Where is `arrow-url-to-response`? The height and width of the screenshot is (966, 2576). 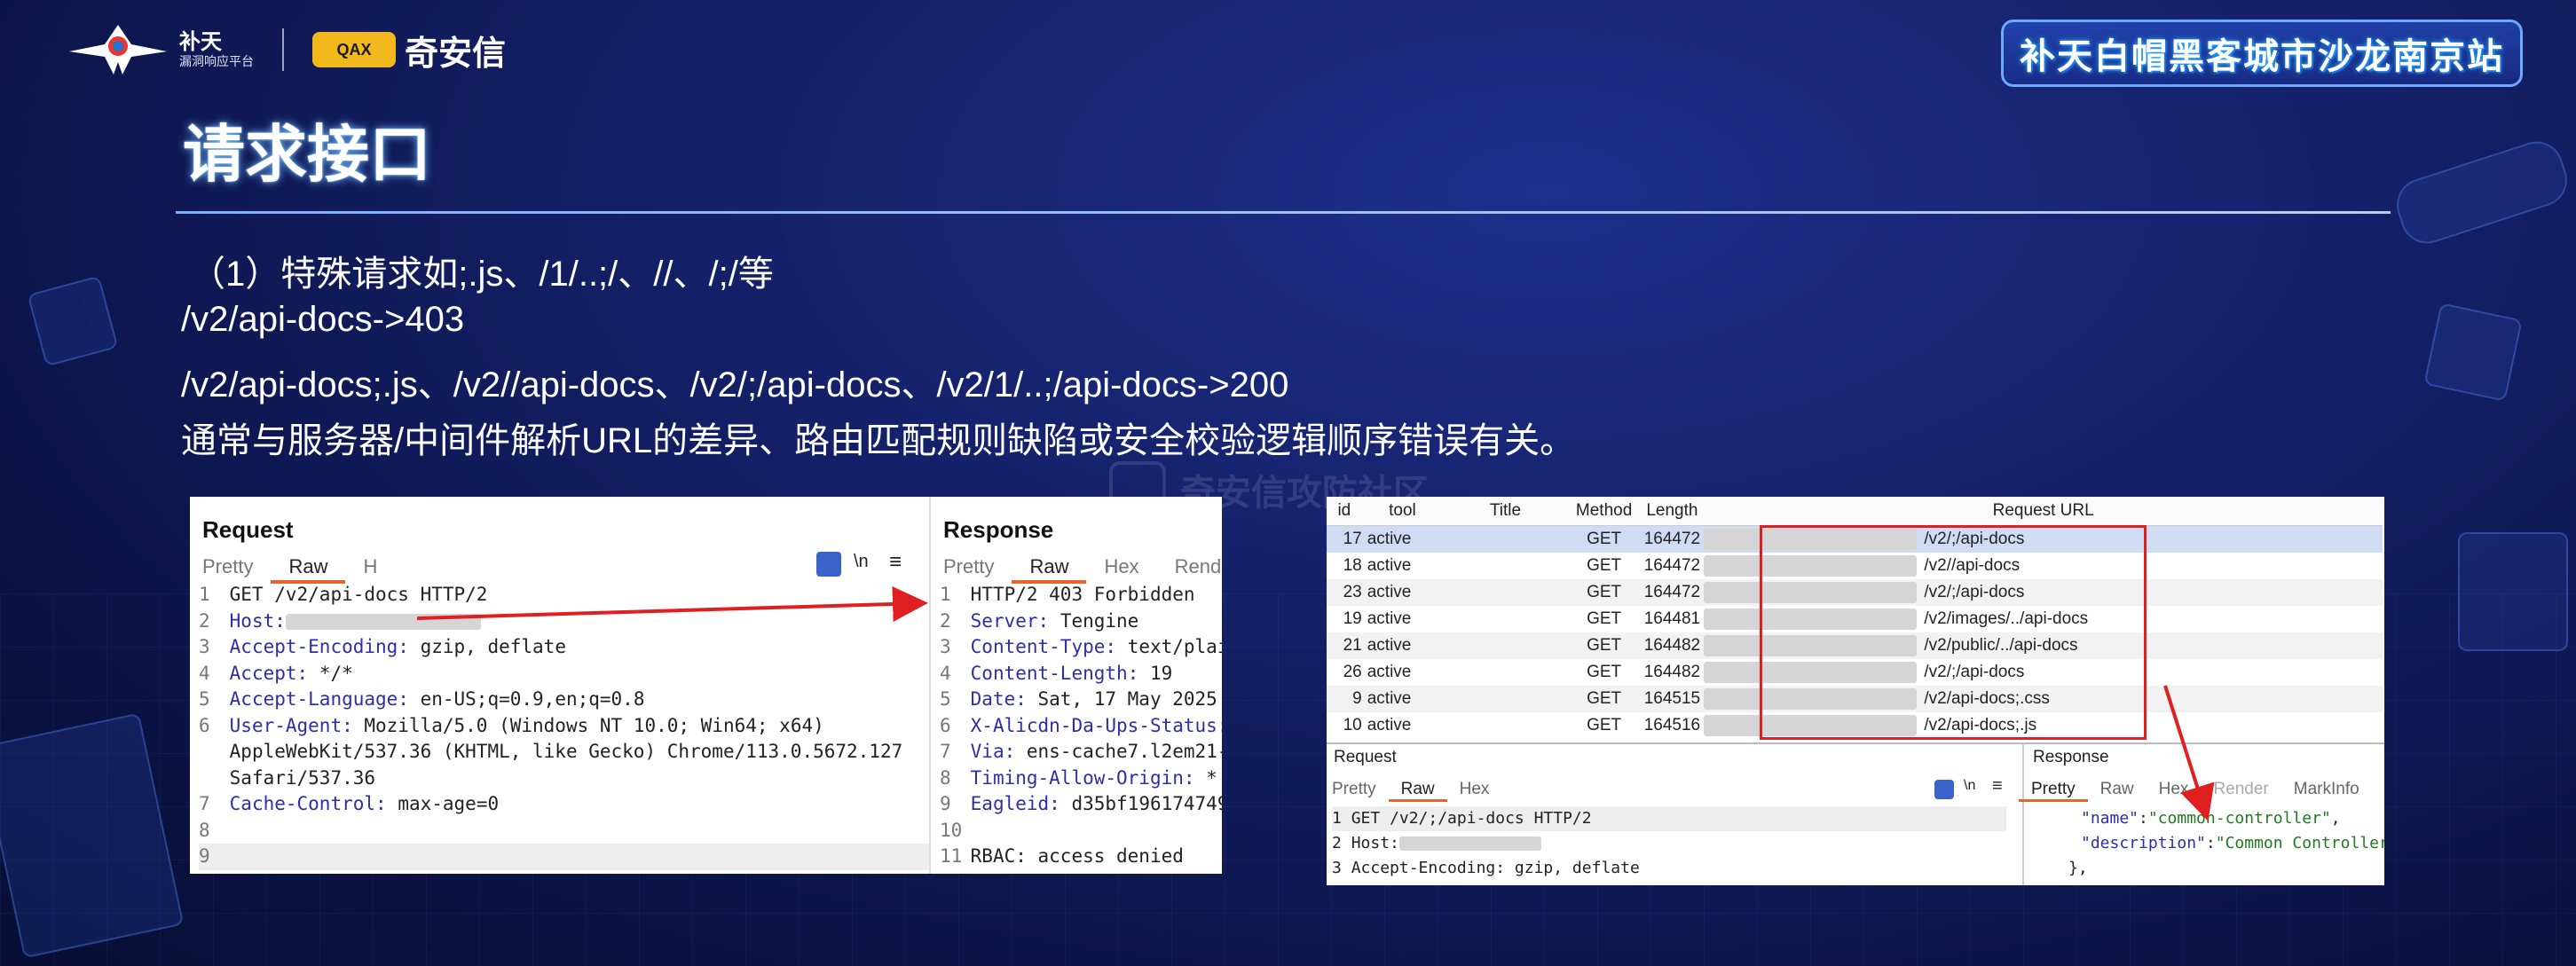
arrow-url-to-response is located at coordinates (2189, 753).